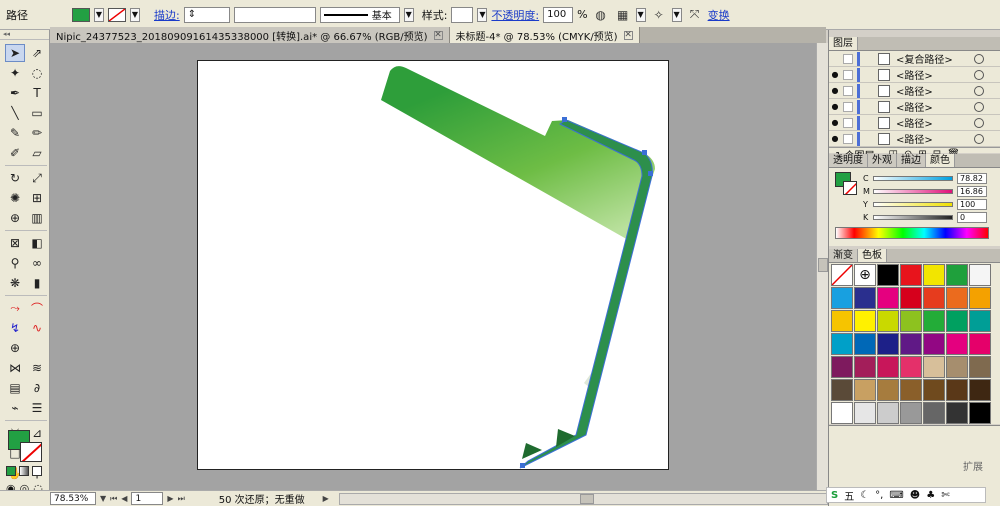 This screenshot has width=1000, height=506. Describe the element at coordinates (544, 35) in the screenshot. I see `doc-tab-2: 未标题-4* @ 78.53% (CMYK/预览) ✕` at that location.